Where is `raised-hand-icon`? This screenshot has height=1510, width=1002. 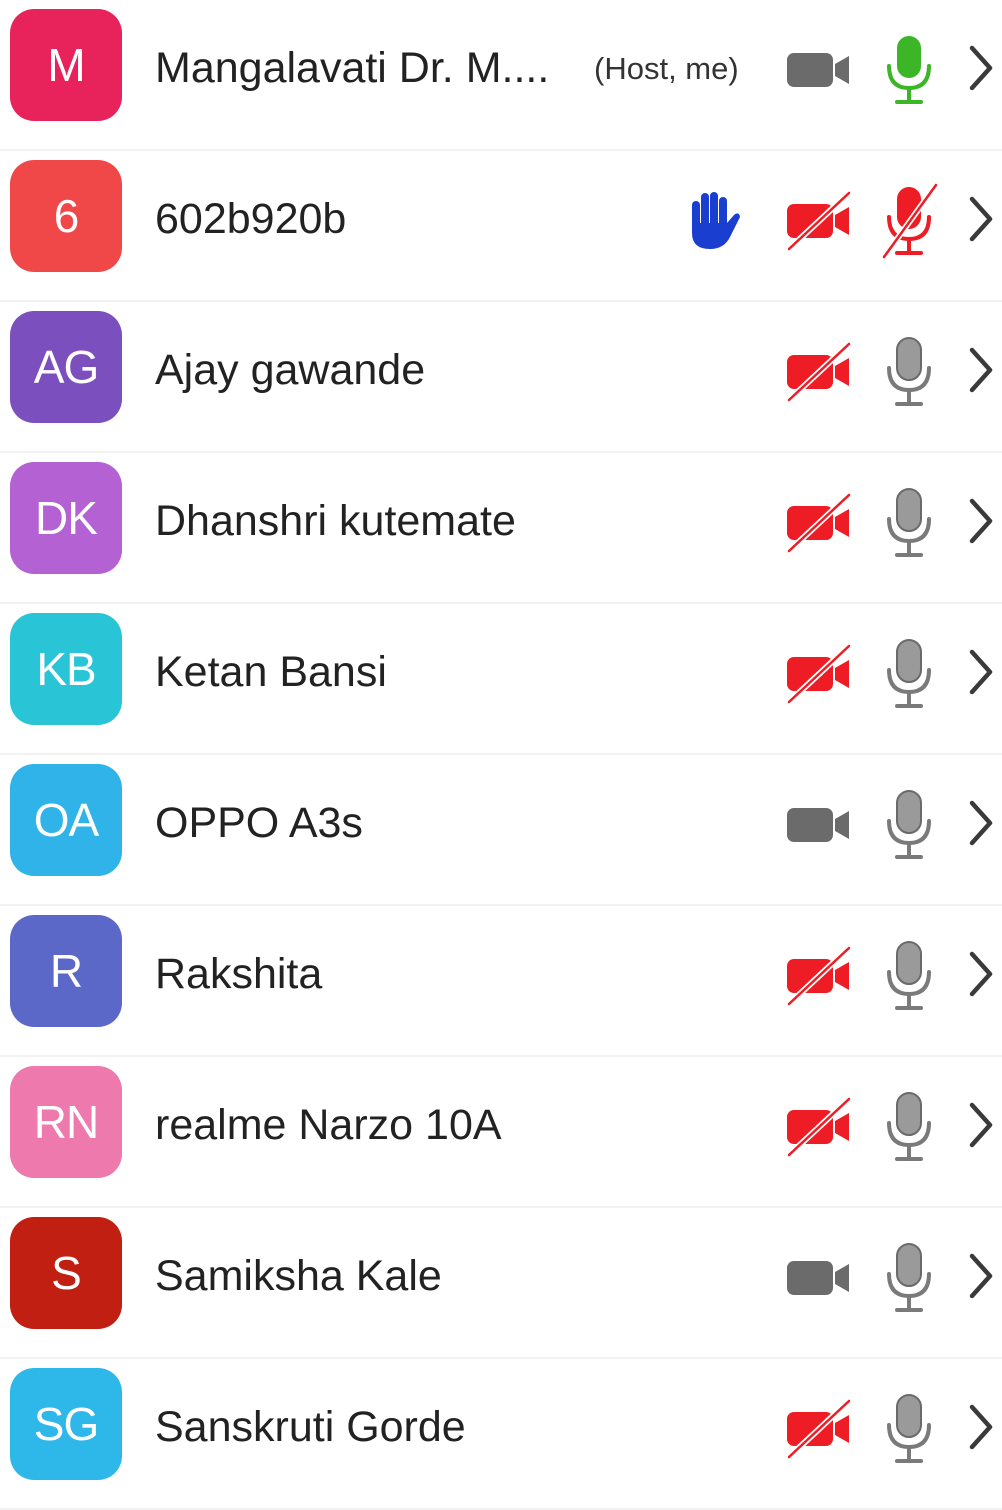 raised-hand-icon is located at coordinates (713, 221).